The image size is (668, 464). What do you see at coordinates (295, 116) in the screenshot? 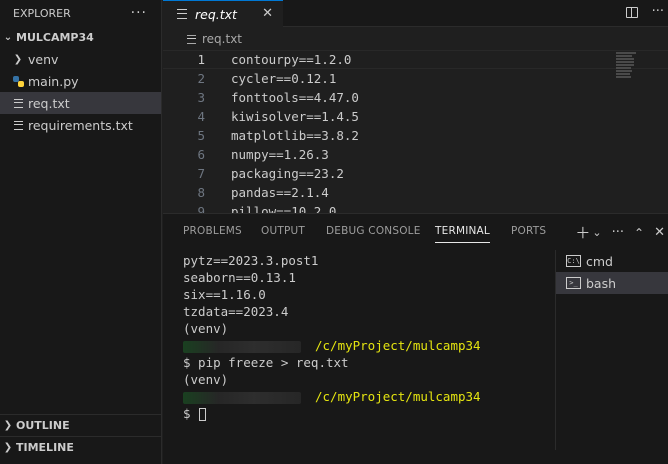
I see `code-text: kiwisolver==1.4.5` at bounding box center [295, 116].